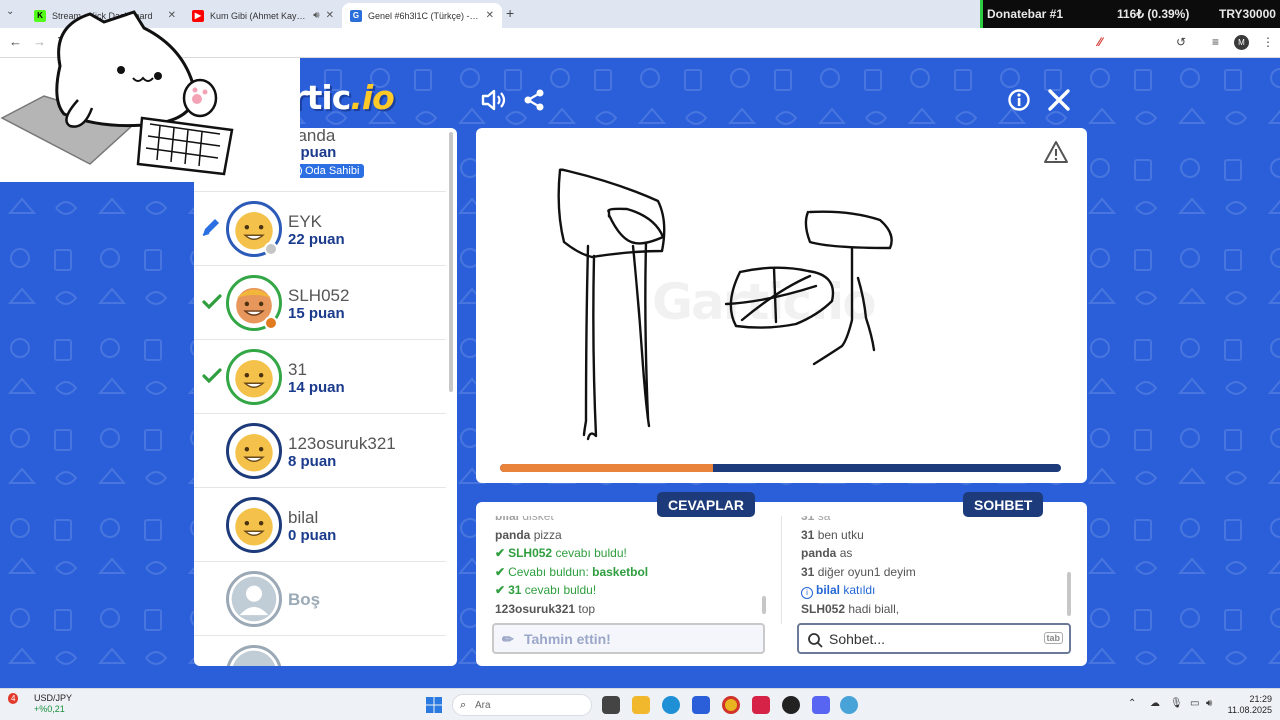 The image size is (1280, 720). Describe the element at coordinates (342, 443) in the screenshot. I see `player-name: 123osuruk321` at that location.